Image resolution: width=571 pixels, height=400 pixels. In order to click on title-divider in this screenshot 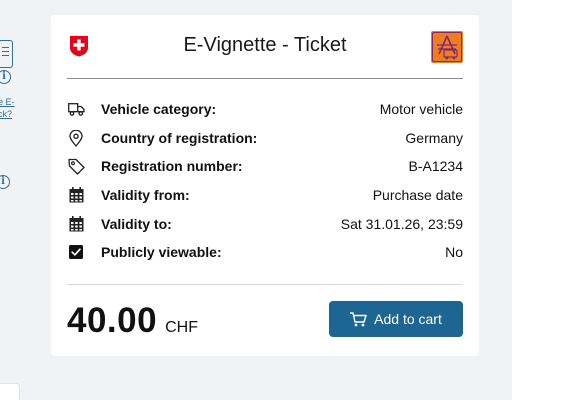, I will do `click(265, 78)`.